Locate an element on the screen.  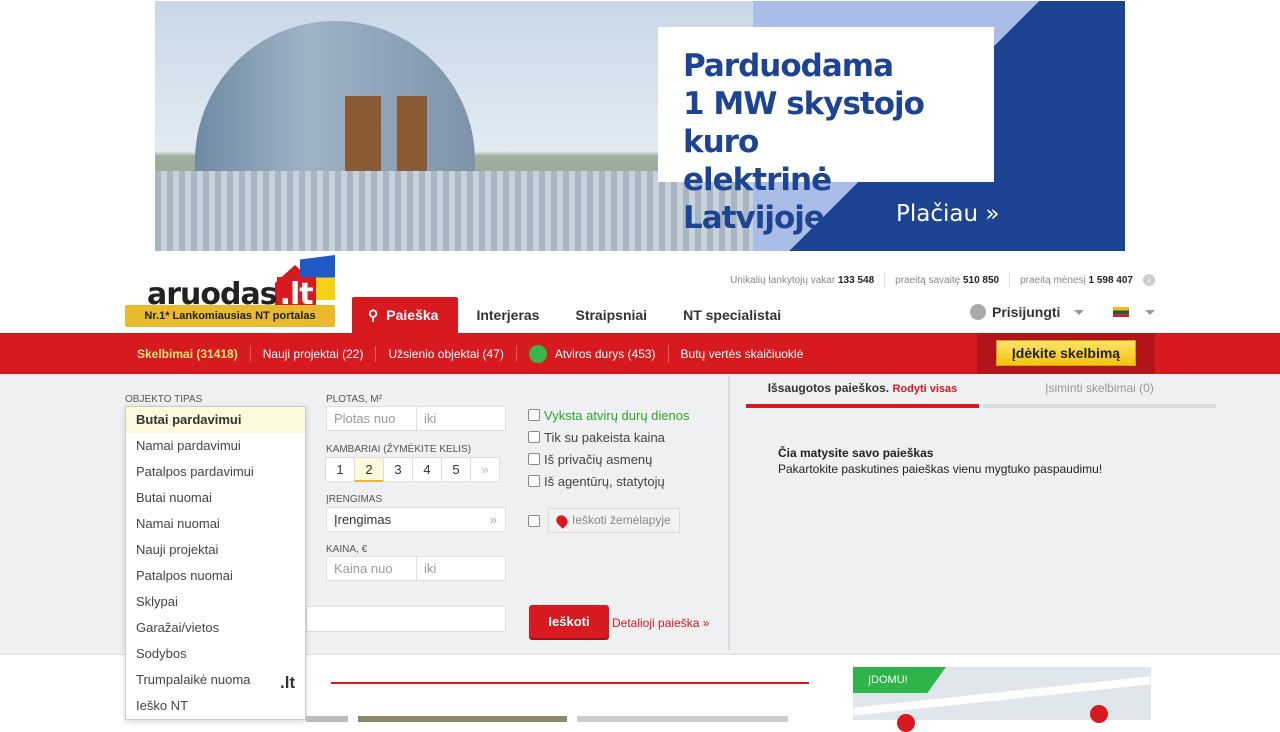
stat-label: Unikalių lankytojų vakar is located at coordinates (783, 280).